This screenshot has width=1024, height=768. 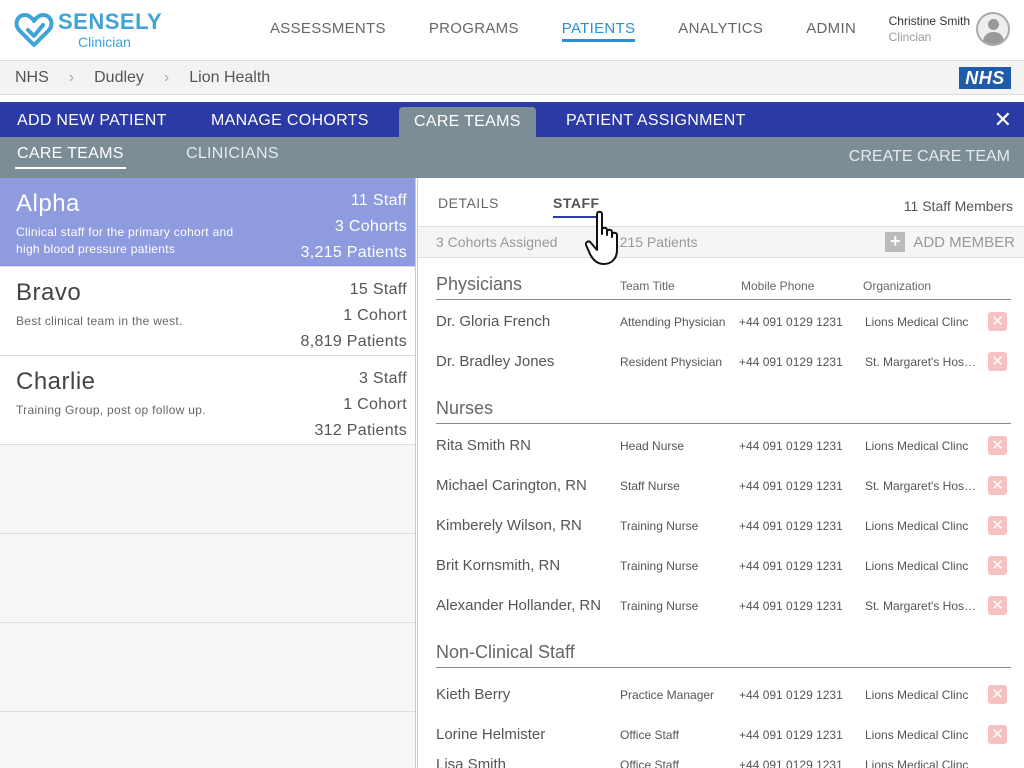 I want to click on staff-title: Training Nurse, so click(x=659, y=566).